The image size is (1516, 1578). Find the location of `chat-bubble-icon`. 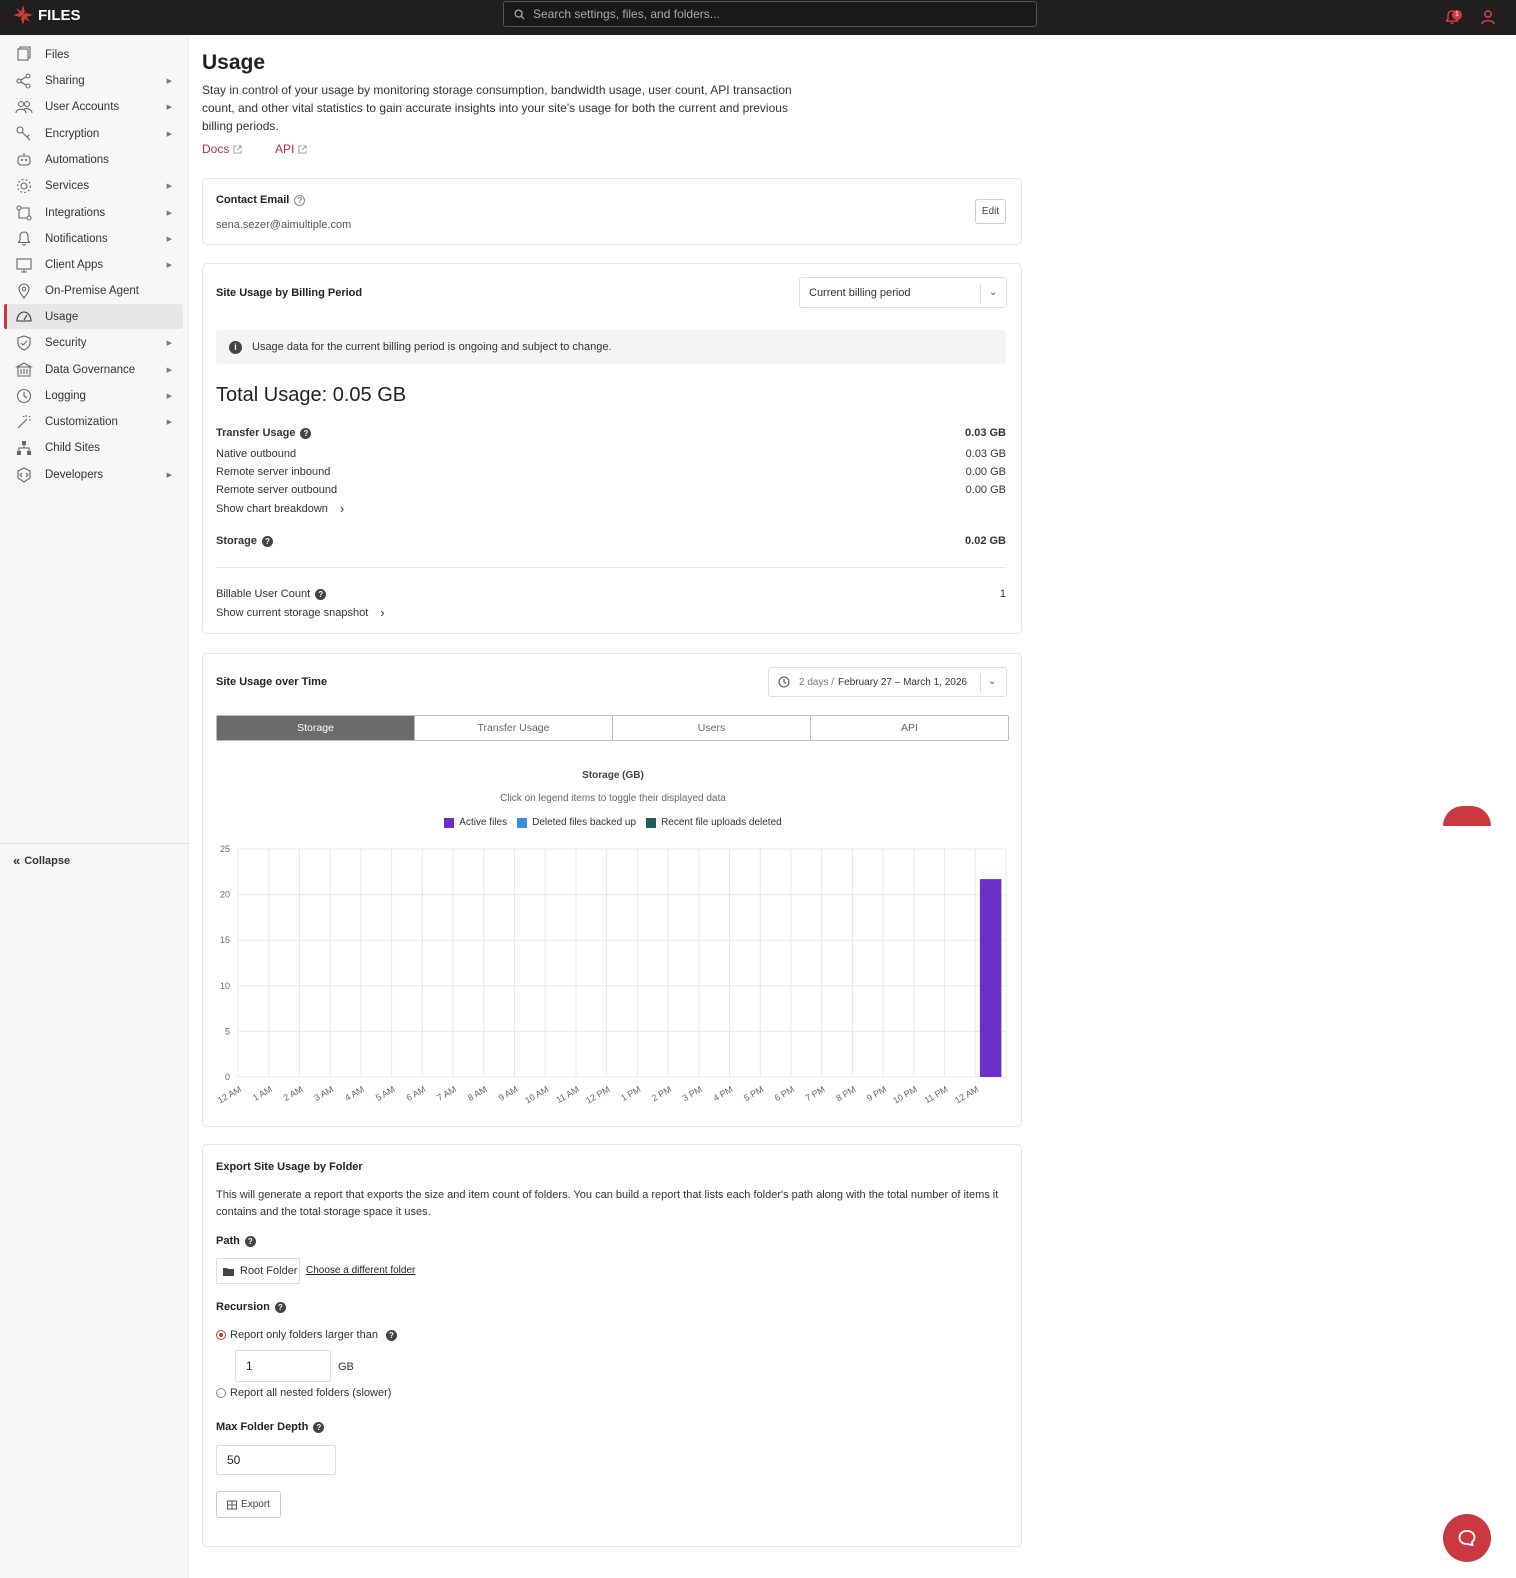

chat-bubble-icon is located at coordinates (1467, 1538).